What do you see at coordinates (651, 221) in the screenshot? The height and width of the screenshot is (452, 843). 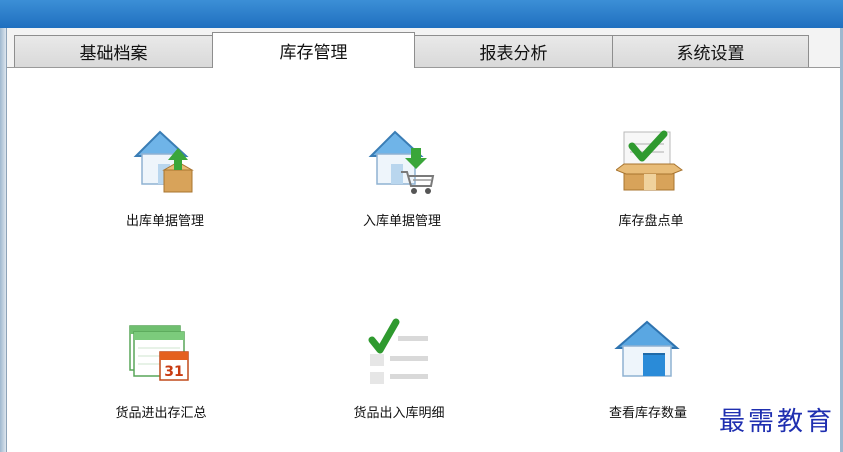 I see `tile-label: 库存盘点单` at bounding box center [651, 221].